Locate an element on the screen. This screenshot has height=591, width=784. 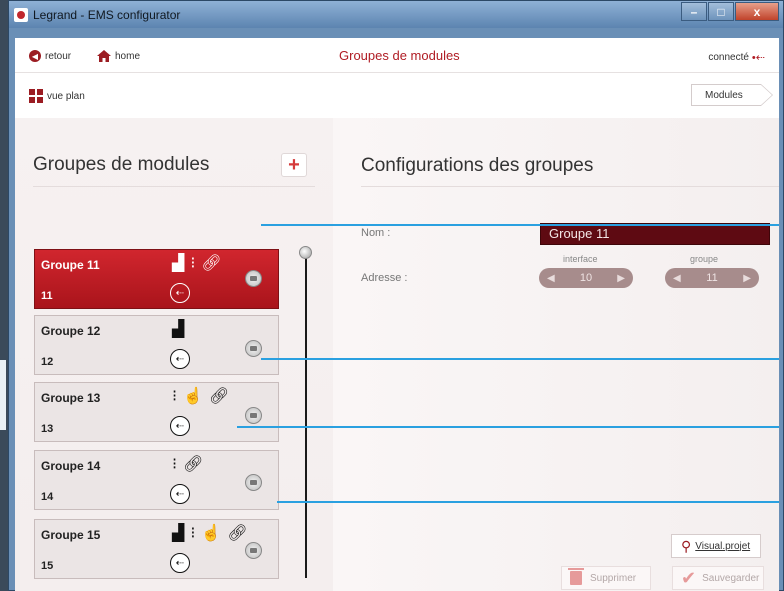
group-name: Groupe 14 is located at coordinates (71, 466).